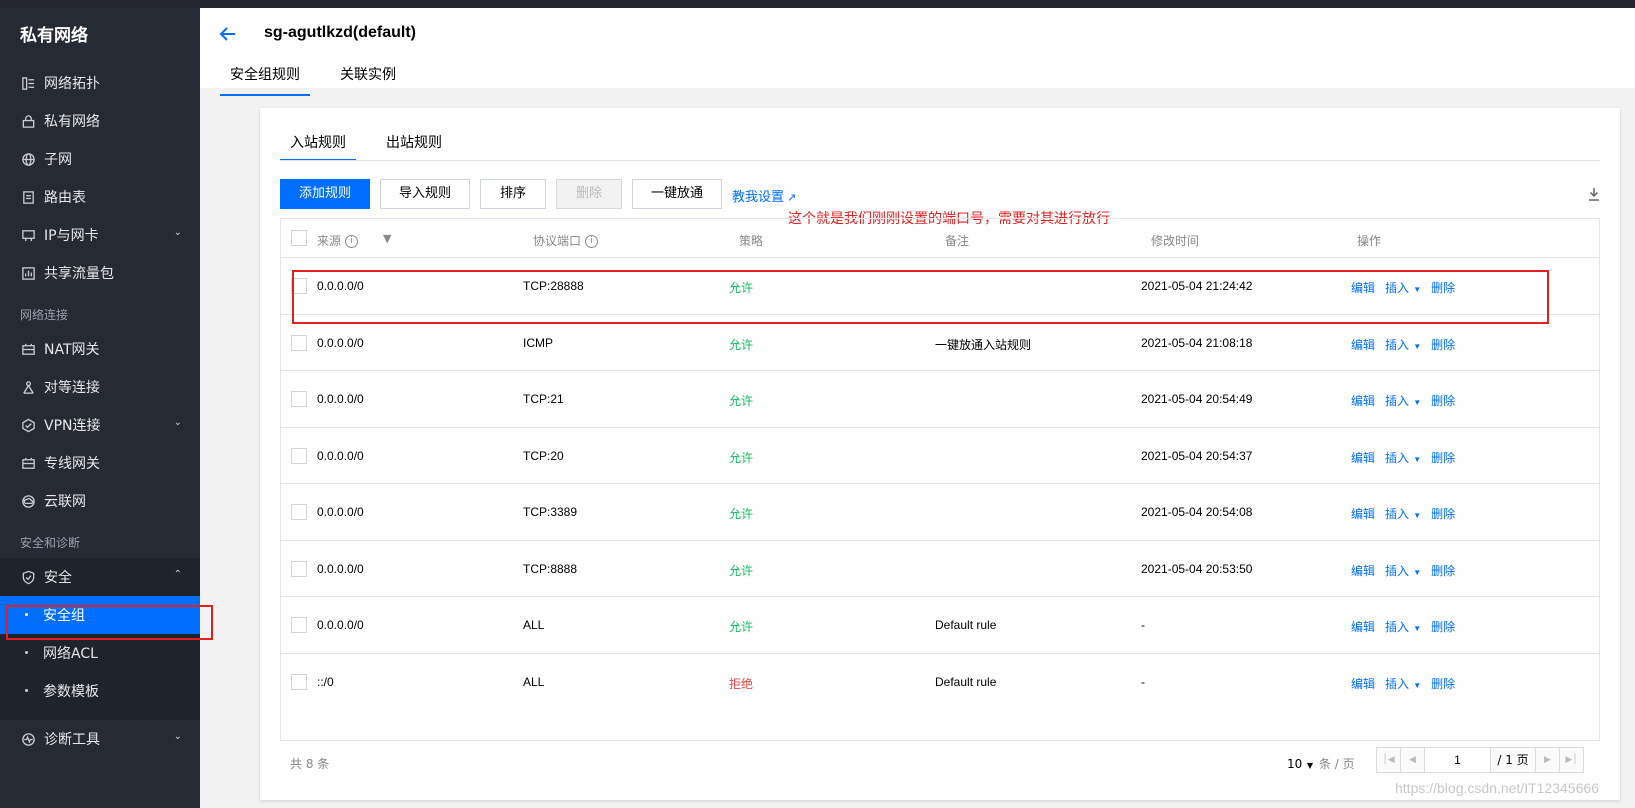 This screenshot has width=1635, height=808. What do you see at coordinates (1571, 760) in the screenshot?
I see `last-page-icon: ▶│` at bounding box center [1571, 760].